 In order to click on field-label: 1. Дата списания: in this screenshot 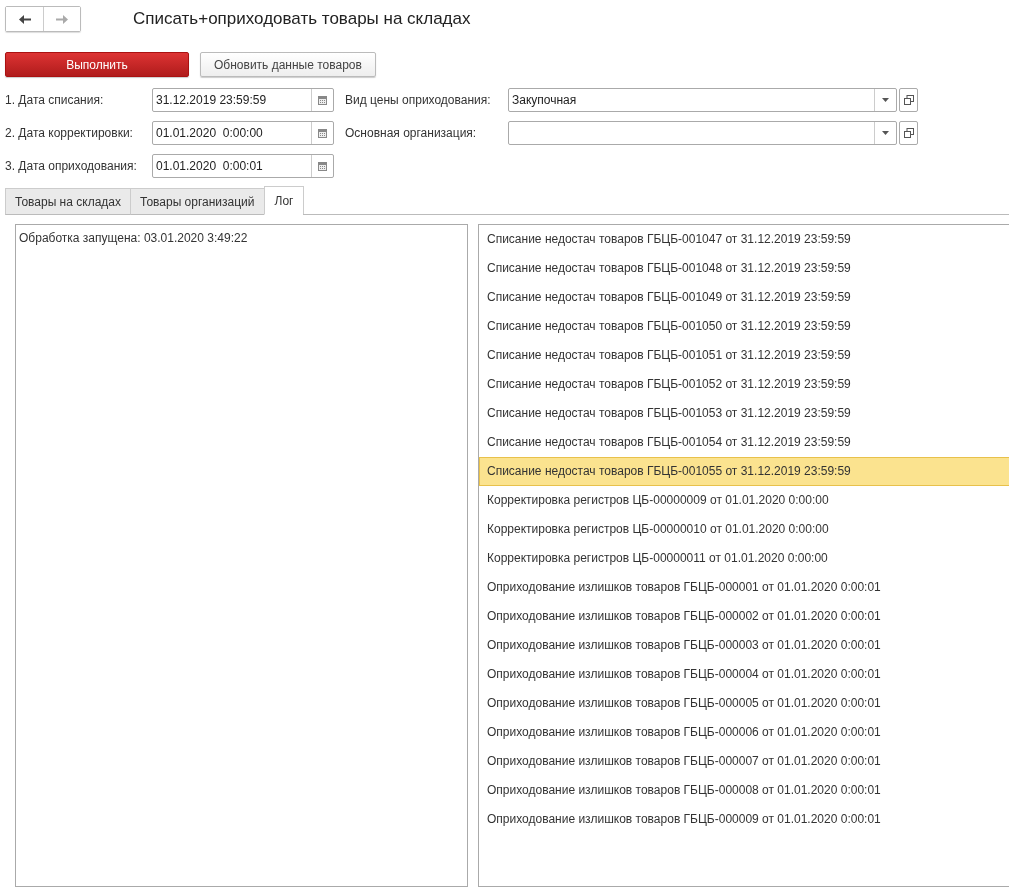, I will do `click(55, 100)`.